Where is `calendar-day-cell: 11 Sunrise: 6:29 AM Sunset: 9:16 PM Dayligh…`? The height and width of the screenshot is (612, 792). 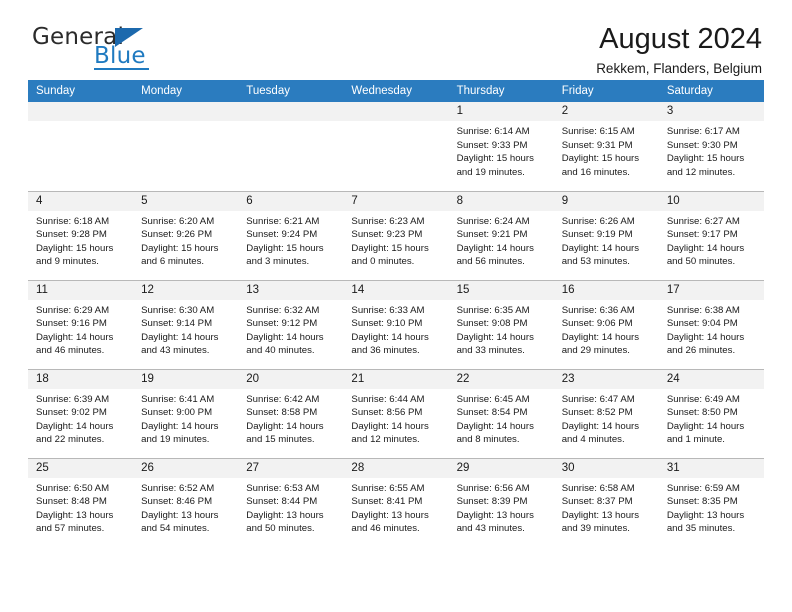
calendar-day-cell: 11 Sunrise: 6:29 AM Sunset: 9:16 PM Dayligh… is located at coordinates (81, 324).